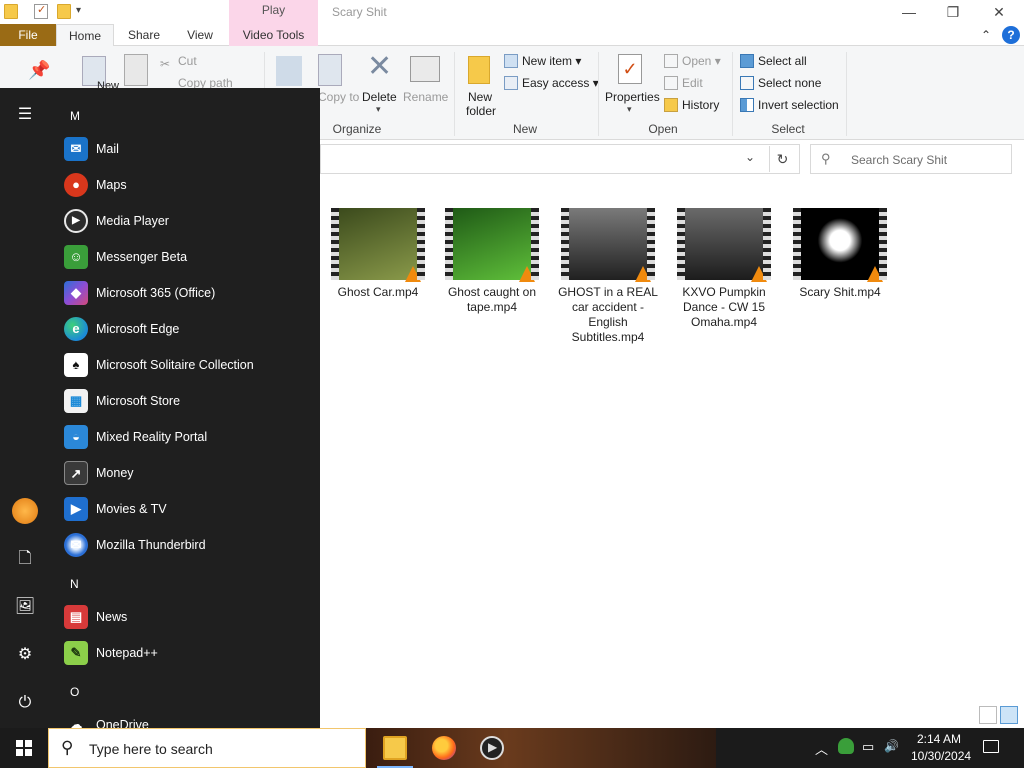  What do you see at coordinates (78, 10) in the screenshot?
I see `customize-quick-access-icon: ▾` at bounding box center [78, 10].